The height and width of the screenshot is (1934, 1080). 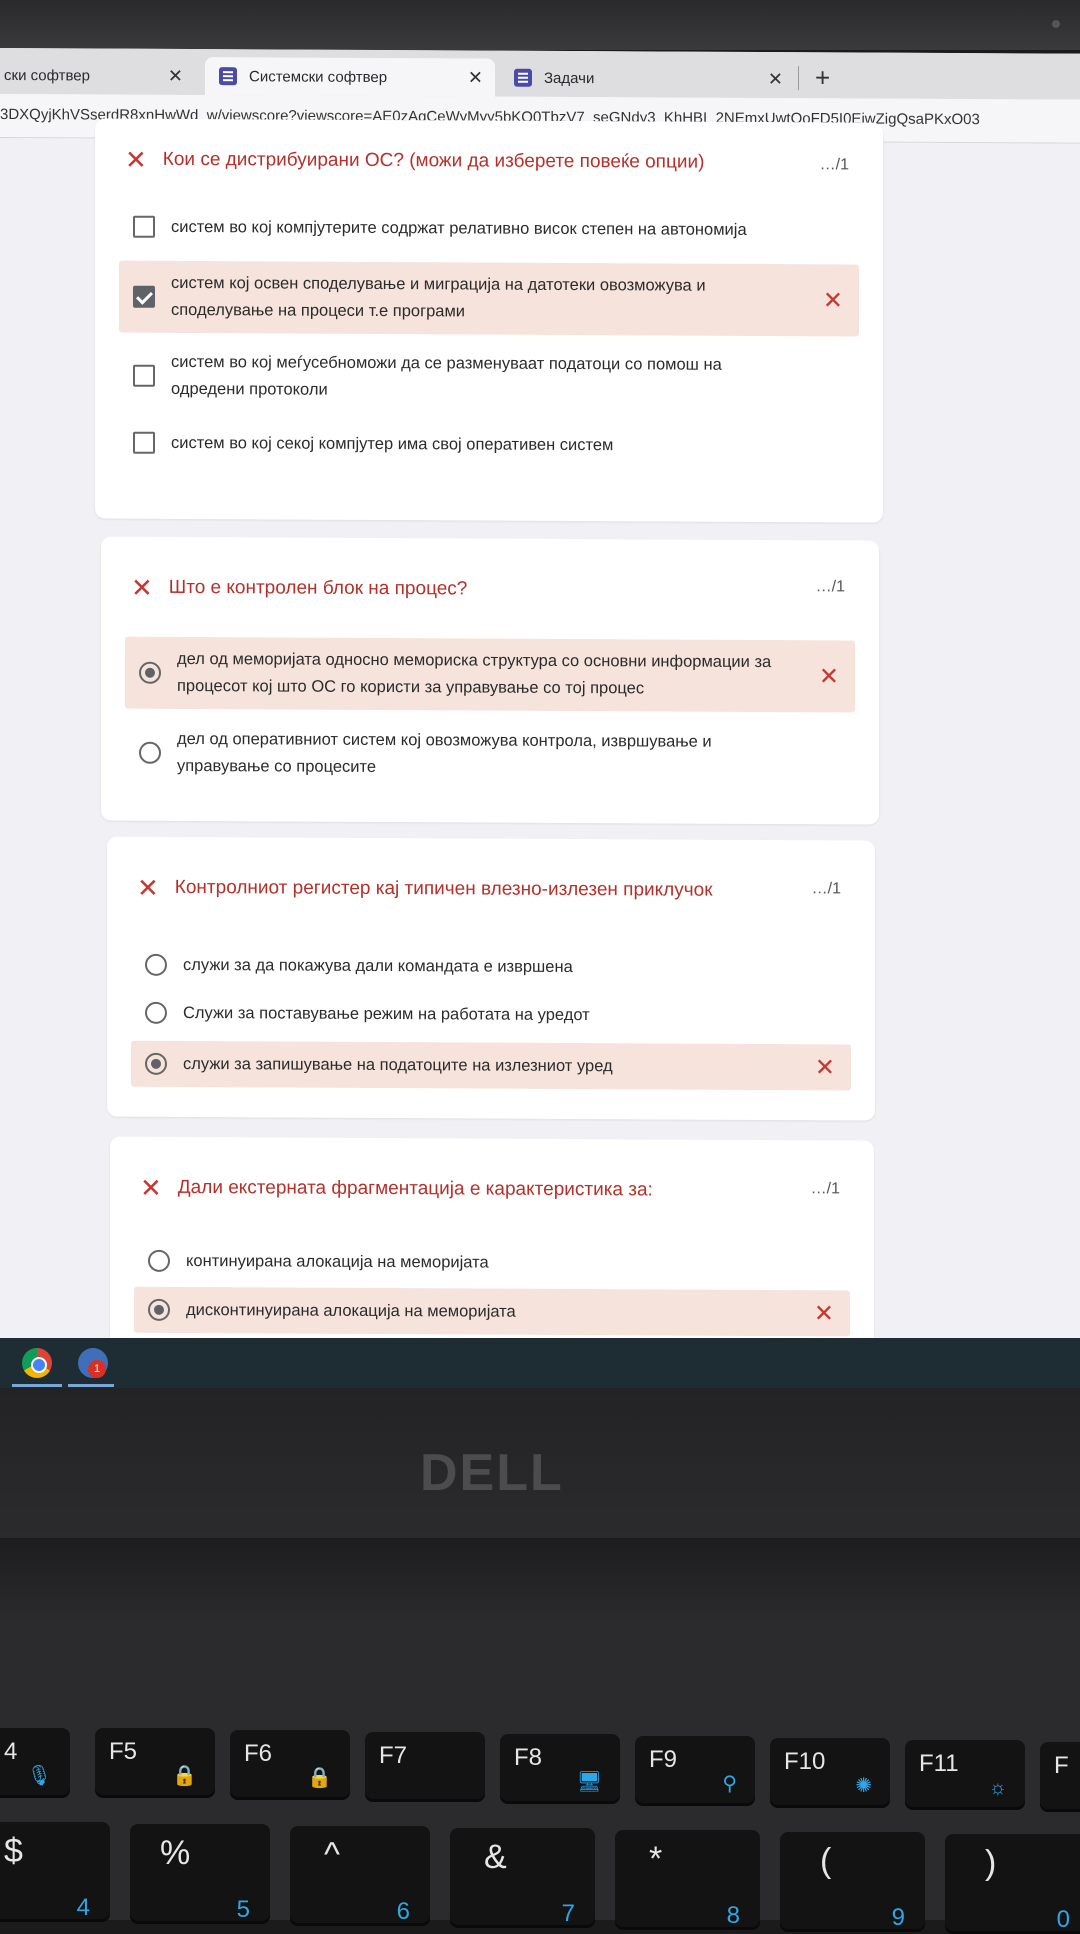 I want to click on question-2-title: Што е контролен блок на процес?, so click(x=318, y=588).